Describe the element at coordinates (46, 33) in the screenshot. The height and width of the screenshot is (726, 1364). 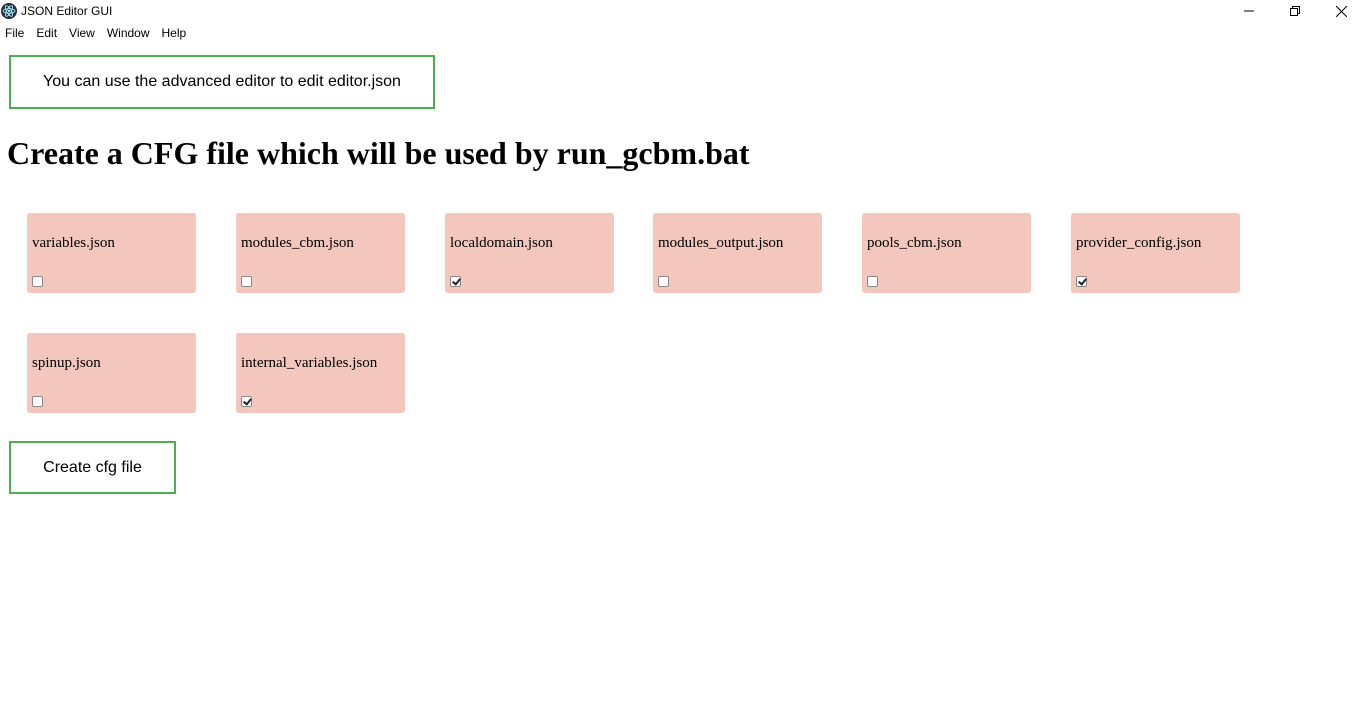
I see `menu-edit: Edit` at that location.